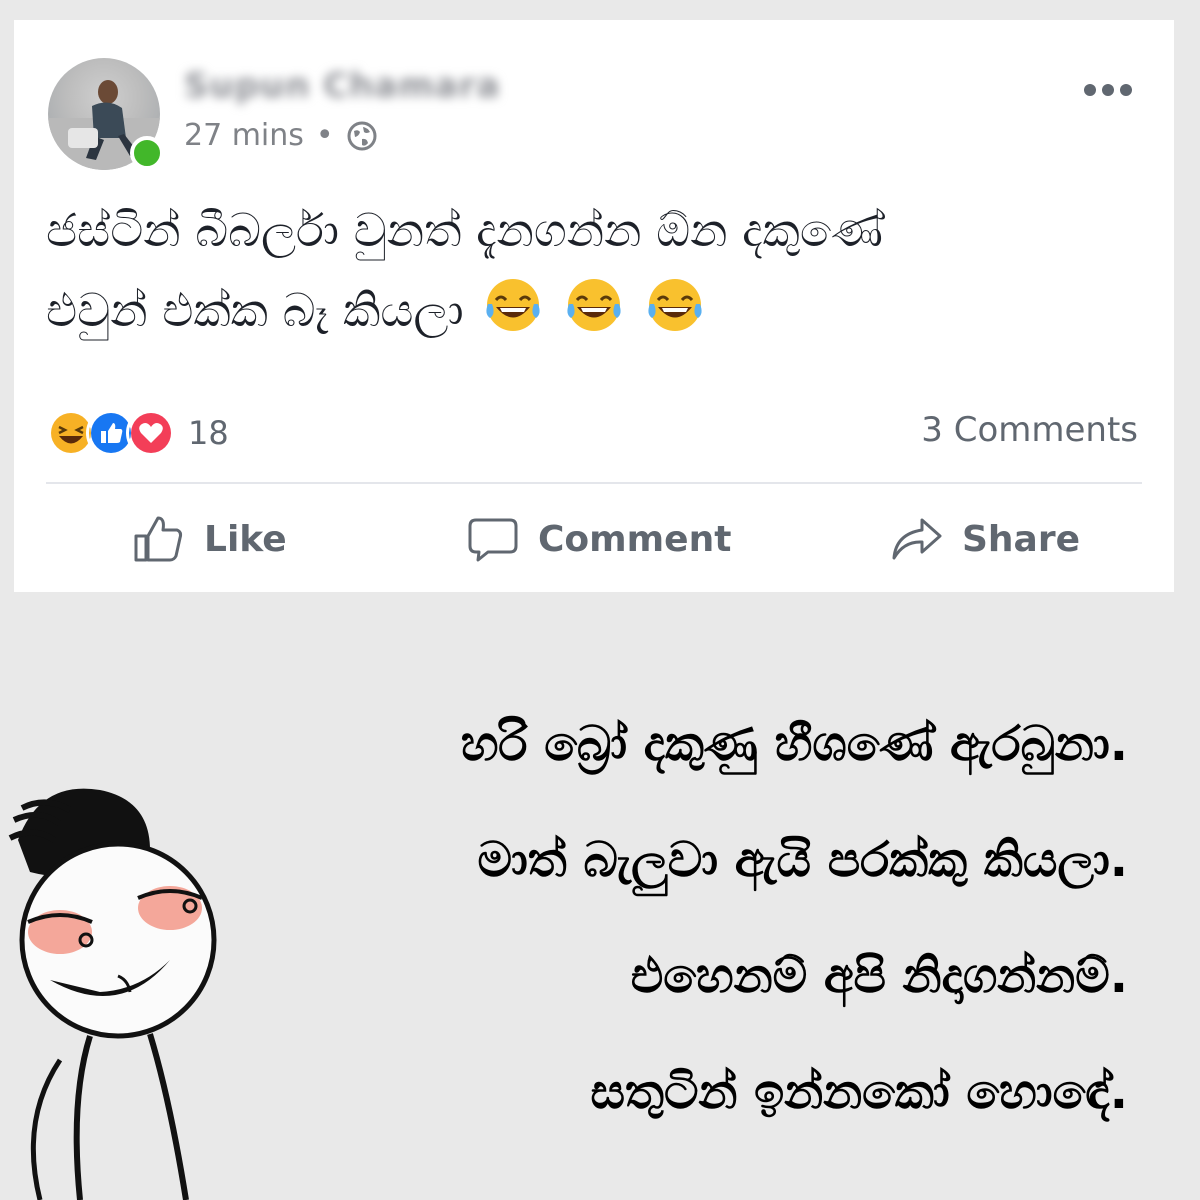 The height and width of the screenshot is (1200, 1200). I want to click on thumbs-up-icon, so click(158, 539).